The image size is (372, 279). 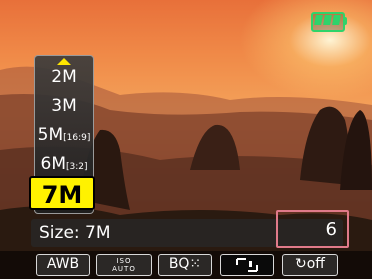 I want to click on shots-remaining-box: 6, so click(x=312, y=229).